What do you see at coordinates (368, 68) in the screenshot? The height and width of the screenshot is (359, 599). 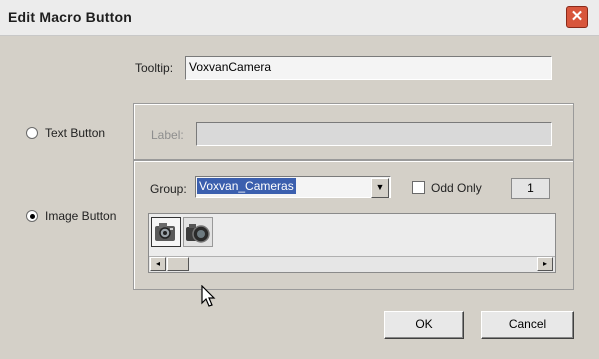 I see `tooltip-input: VoxvanCamera` at bounding box center [368, 68].